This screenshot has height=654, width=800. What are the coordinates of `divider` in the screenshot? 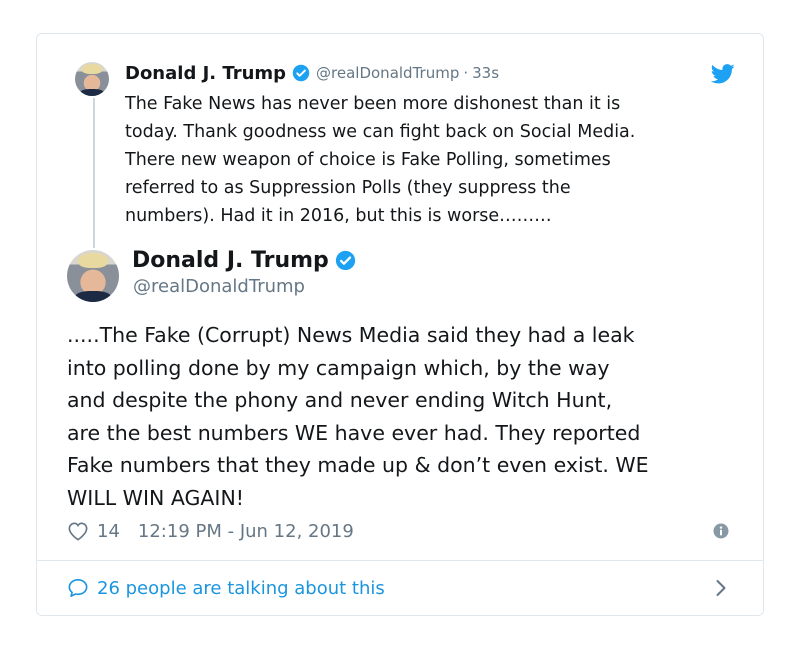 It's located at (400, 560).